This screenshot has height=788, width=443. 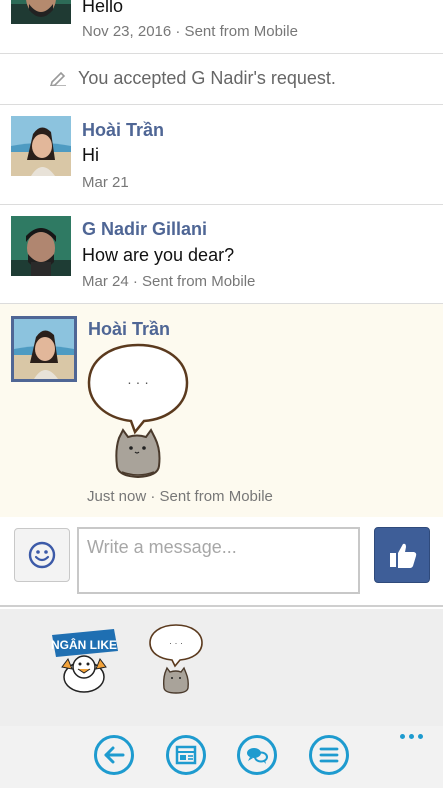 What do you see at coordinates (58, 80) in the screenshot?
I see `pencil-icon` at bounding box center [58, 80].